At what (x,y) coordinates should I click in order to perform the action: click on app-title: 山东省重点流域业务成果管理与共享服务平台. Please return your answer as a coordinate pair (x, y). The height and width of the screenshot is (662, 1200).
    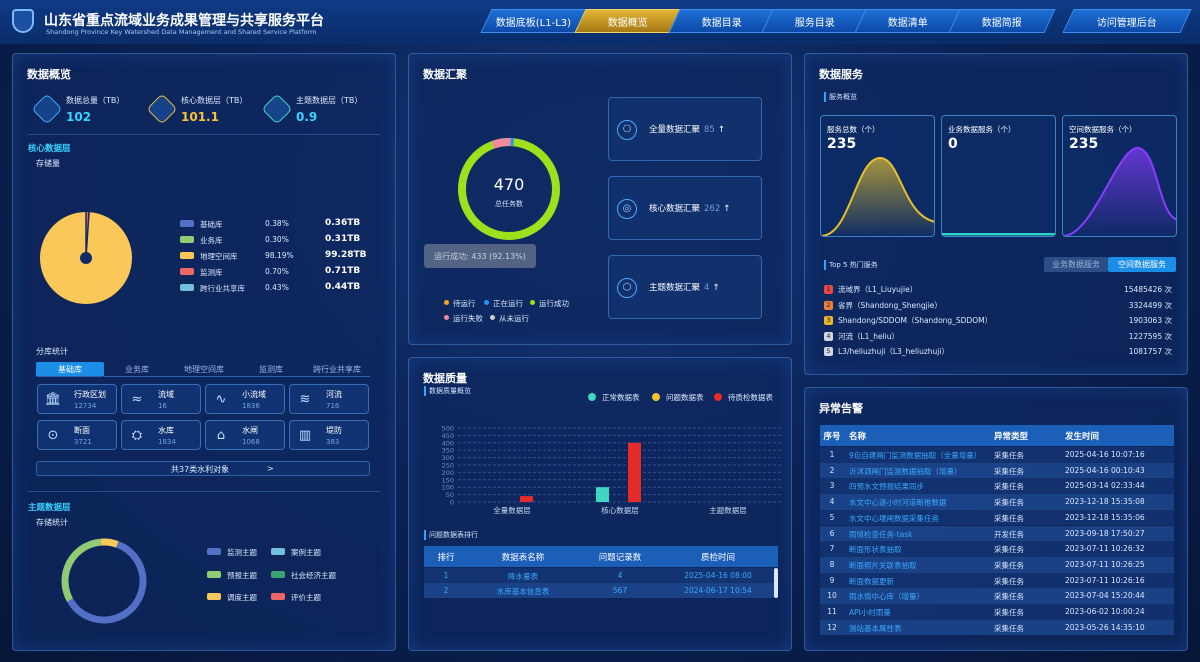
    Looking at the image, I should click on (184, 21).